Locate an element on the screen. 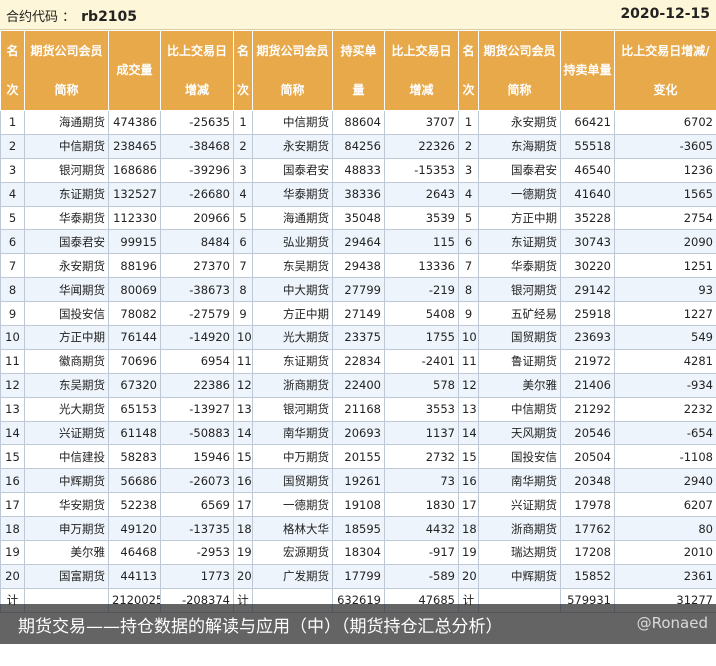 The width and height of the screenshot is (716, 666). volume-change-cell: -25635 is located at coordinates (197, 122).